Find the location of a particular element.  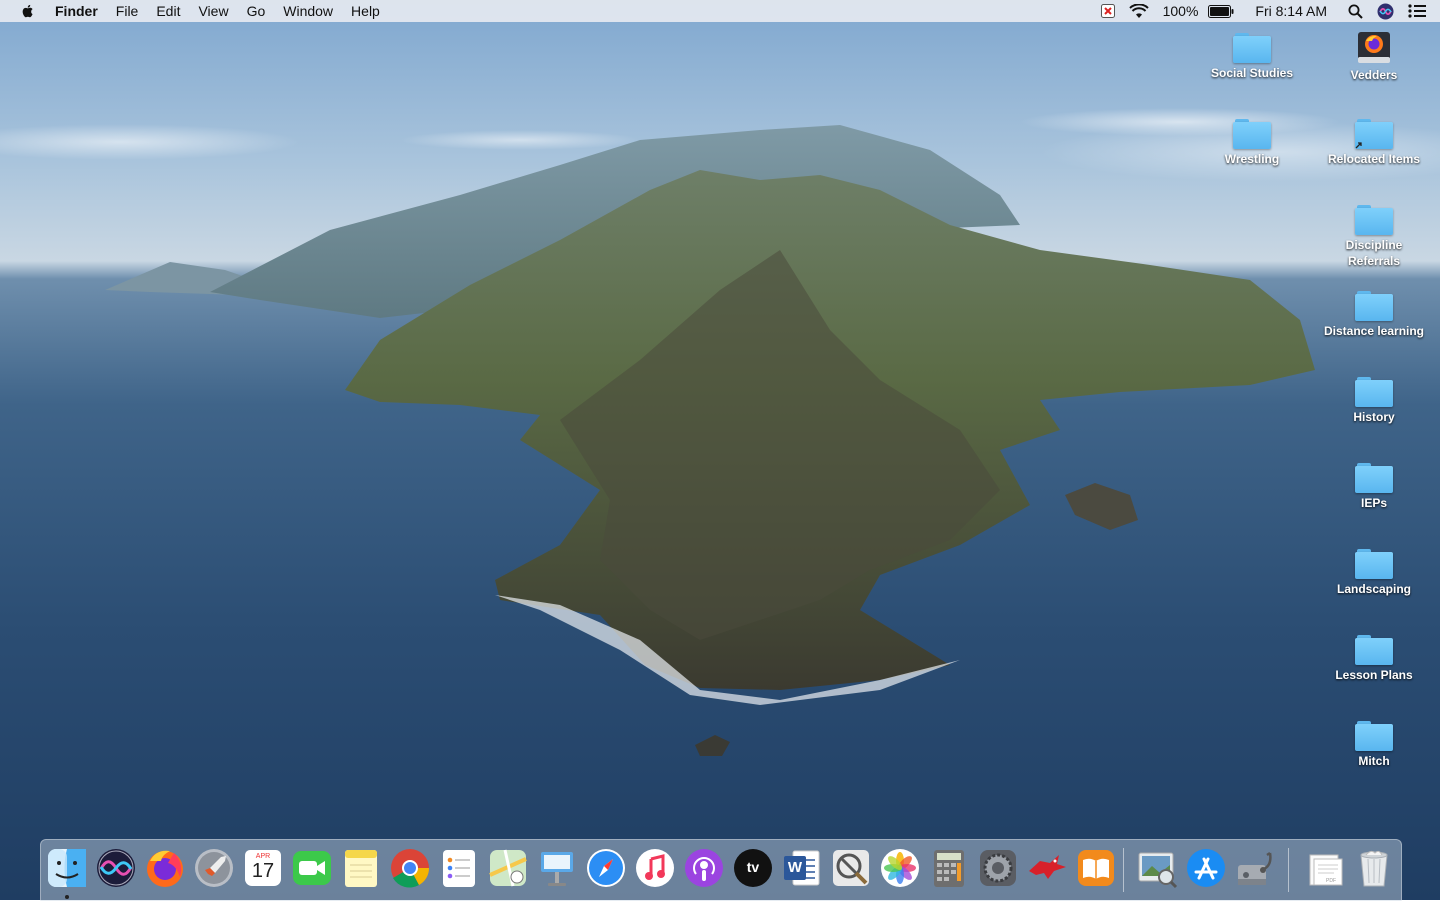

desktop-item-vedders: Vedders is located at coordinates (1374, 56).